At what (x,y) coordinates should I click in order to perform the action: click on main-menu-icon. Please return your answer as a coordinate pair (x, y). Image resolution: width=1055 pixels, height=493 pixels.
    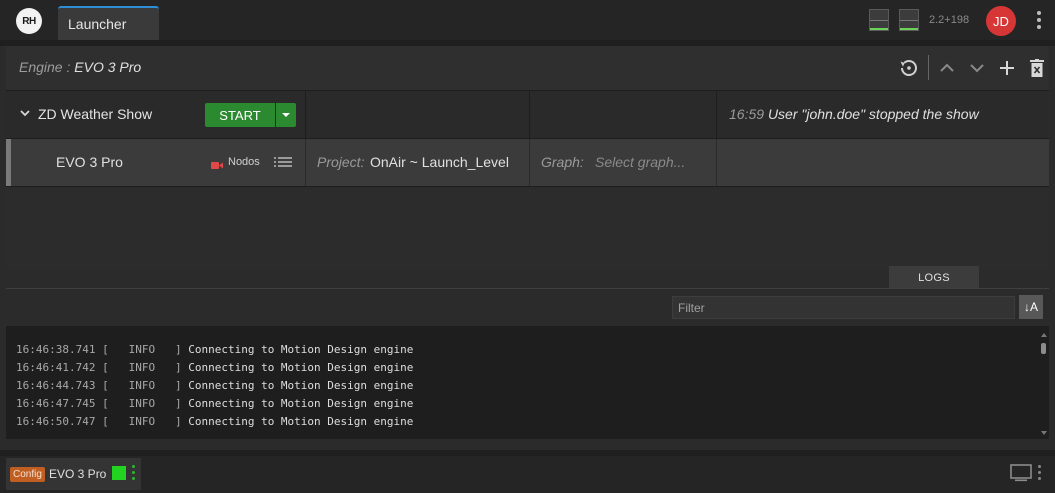
    Looking at the image, I should click on (1039, 21).